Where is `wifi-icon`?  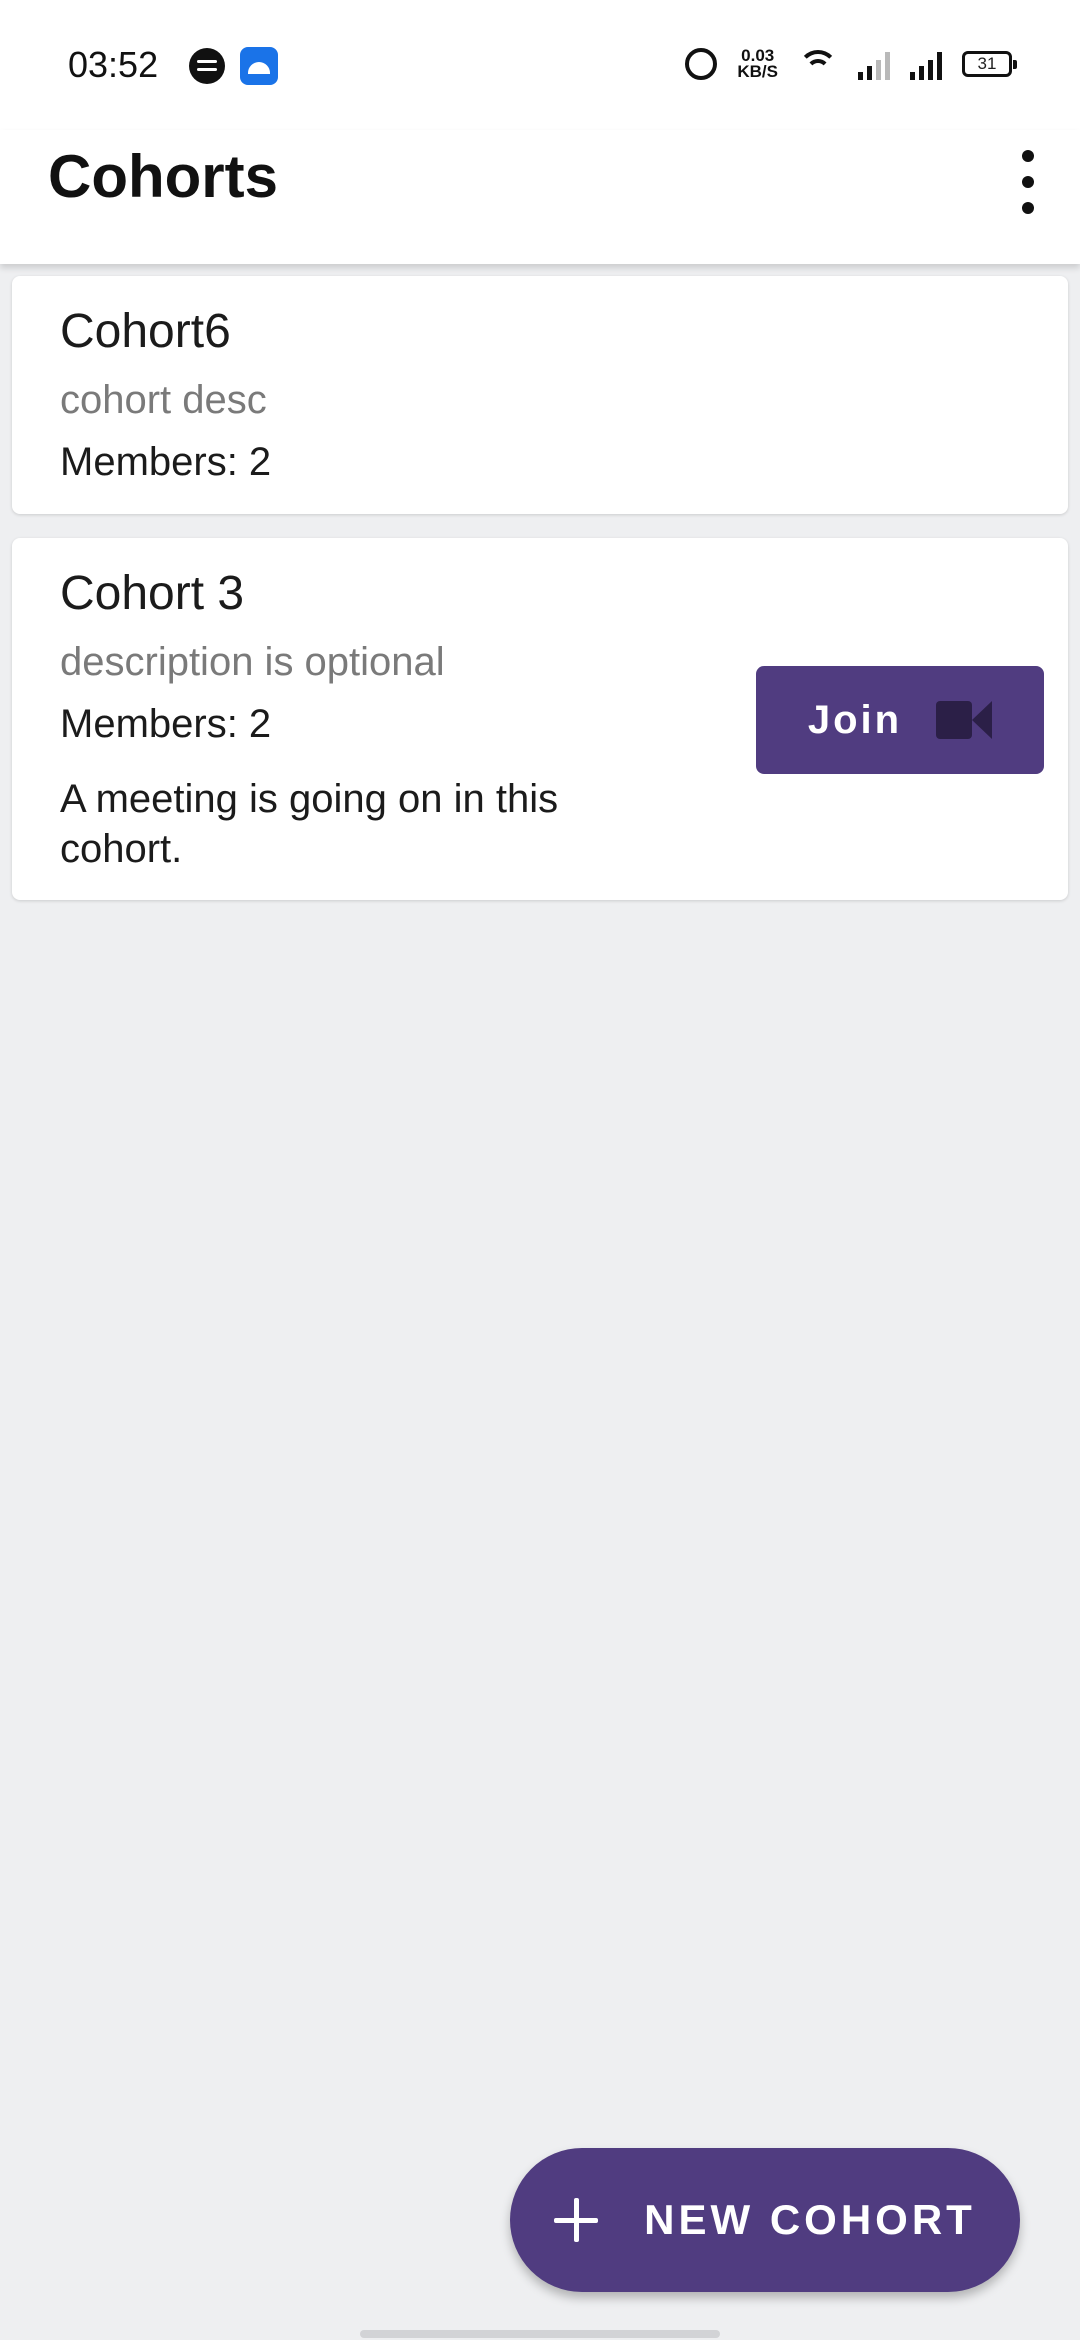 wifi-icon is located at coordinates (818, 64).